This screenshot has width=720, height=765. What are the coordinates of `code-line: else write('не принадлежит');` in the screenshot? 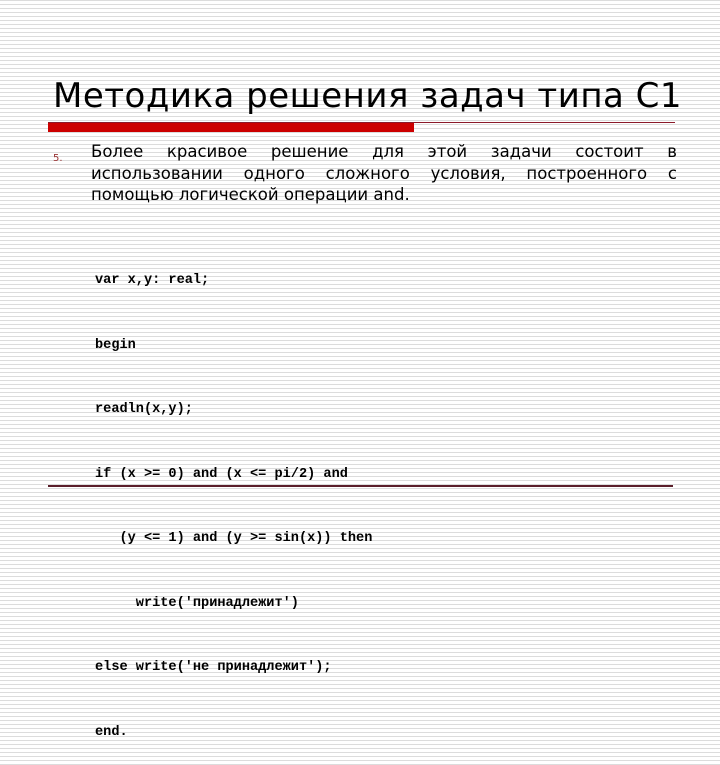 It's located at (213, 667).